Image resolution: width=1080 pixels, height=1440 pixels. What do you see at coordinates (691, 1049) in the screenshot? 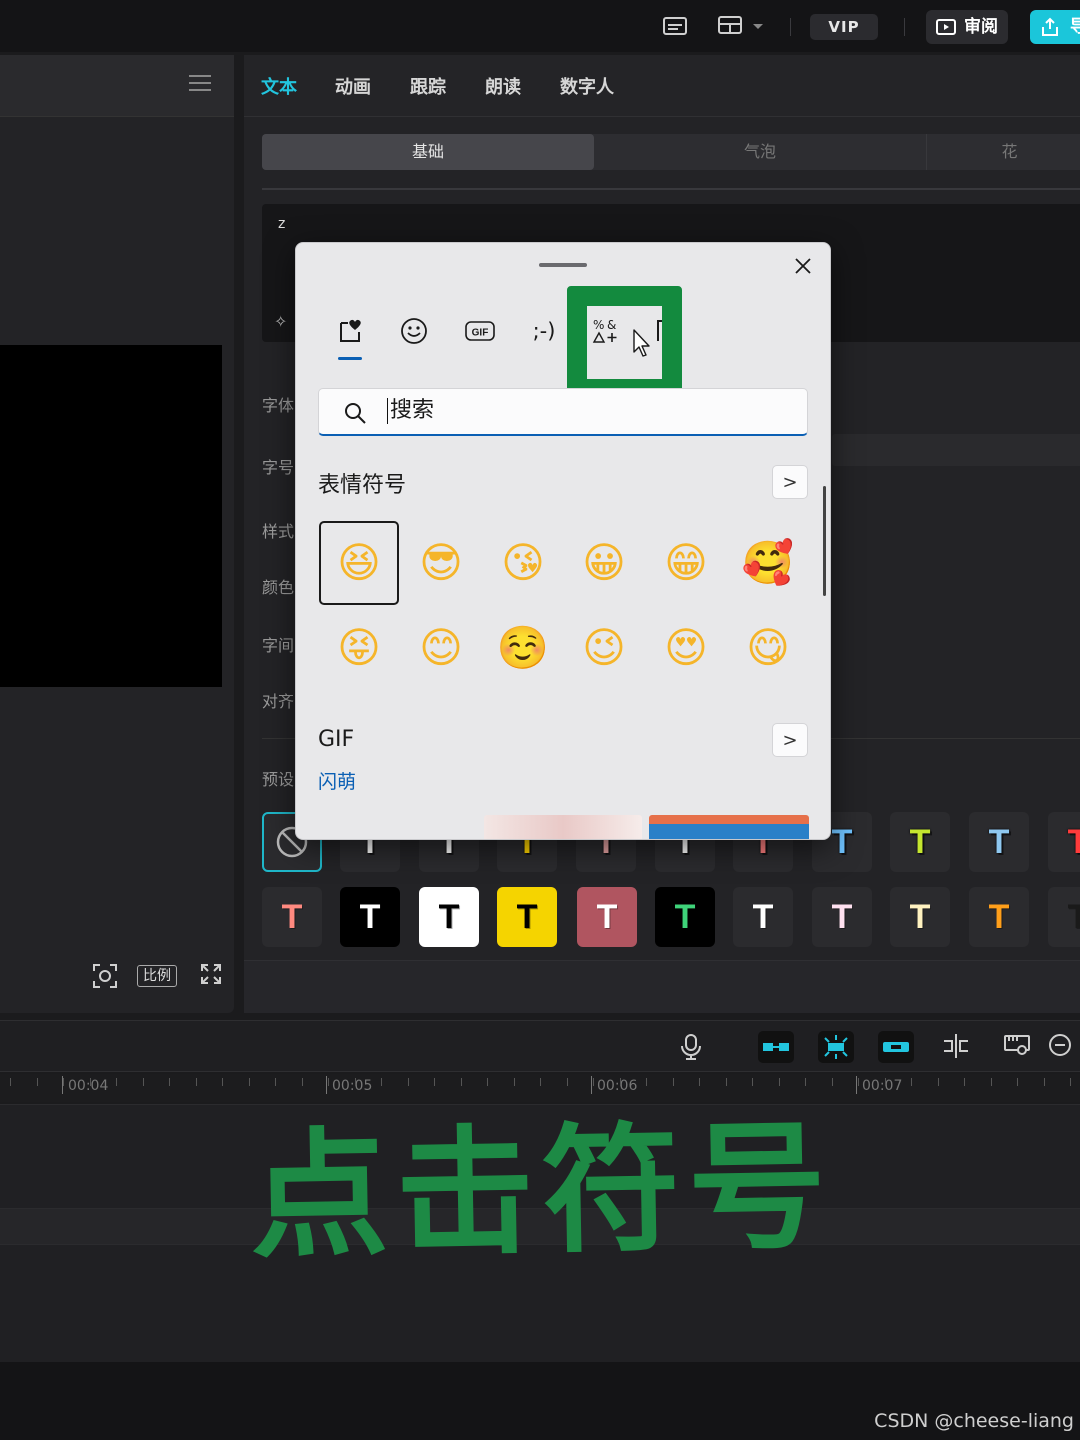
I see `microphone-icon` at bounding box center [691, 1049].